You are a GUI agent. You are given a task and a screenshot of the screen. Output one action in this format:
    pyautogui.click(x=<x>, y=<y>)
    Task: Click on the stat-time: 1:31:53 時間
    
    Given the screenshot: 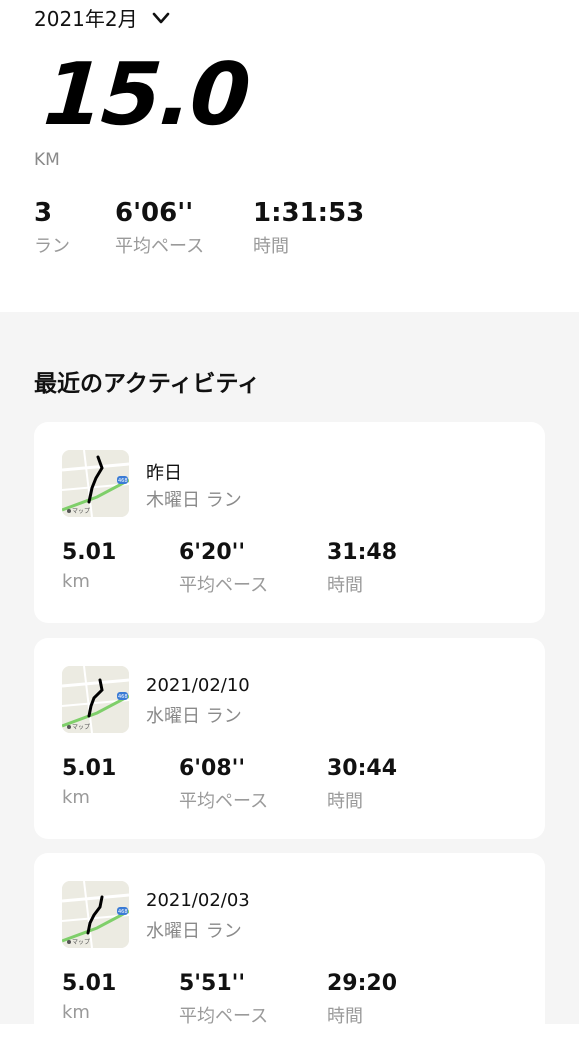 What is the action you would take?
    pyautogui.click(x=308, y=228)
    